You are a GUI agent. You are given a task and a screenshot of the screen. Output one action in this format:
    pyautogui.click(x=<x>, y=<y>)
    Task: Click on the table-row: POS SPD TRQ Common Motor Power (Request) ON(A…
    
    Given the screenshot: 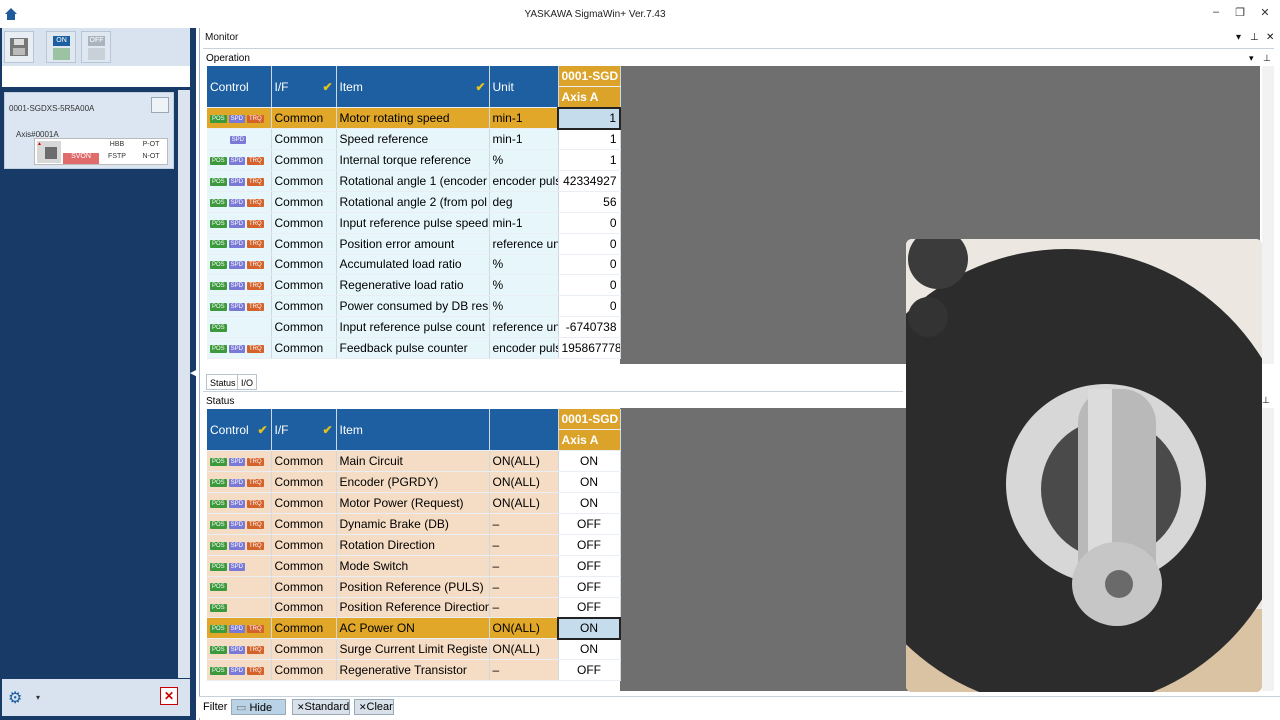 What is the action you would take?
    pyautogui.click(x=414, y=503)
    